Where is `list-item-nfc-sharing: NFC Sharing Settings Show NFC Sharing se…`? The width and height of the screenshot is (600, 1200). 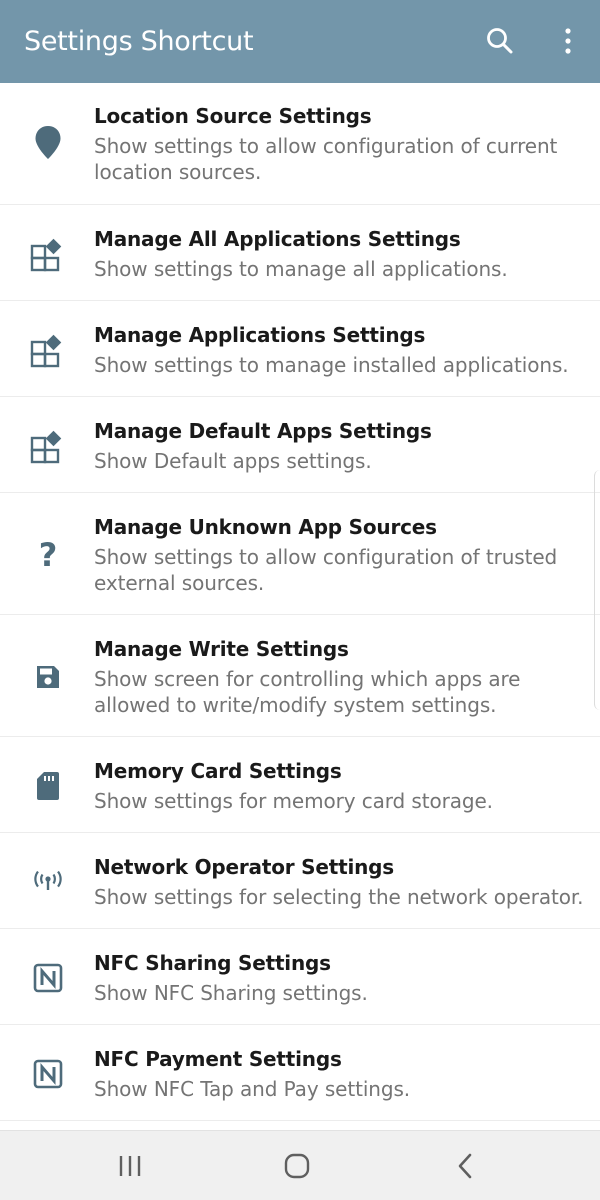
list-item-nfc-sharing: NFC Sharing Settings Show NFC Sharing se… is located at coordinates (300, 977).